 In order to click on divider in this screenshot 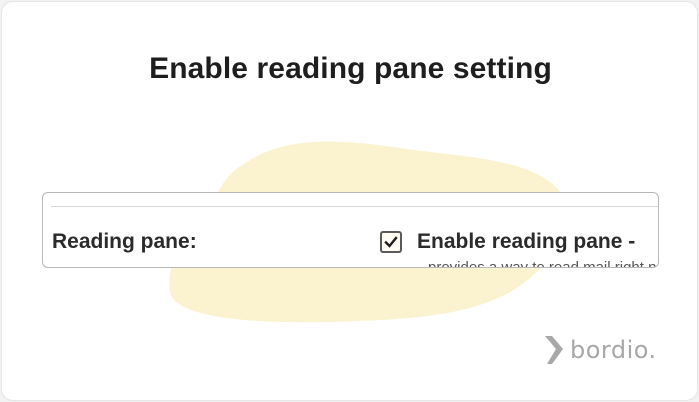, I will do `click(354, 206)`.